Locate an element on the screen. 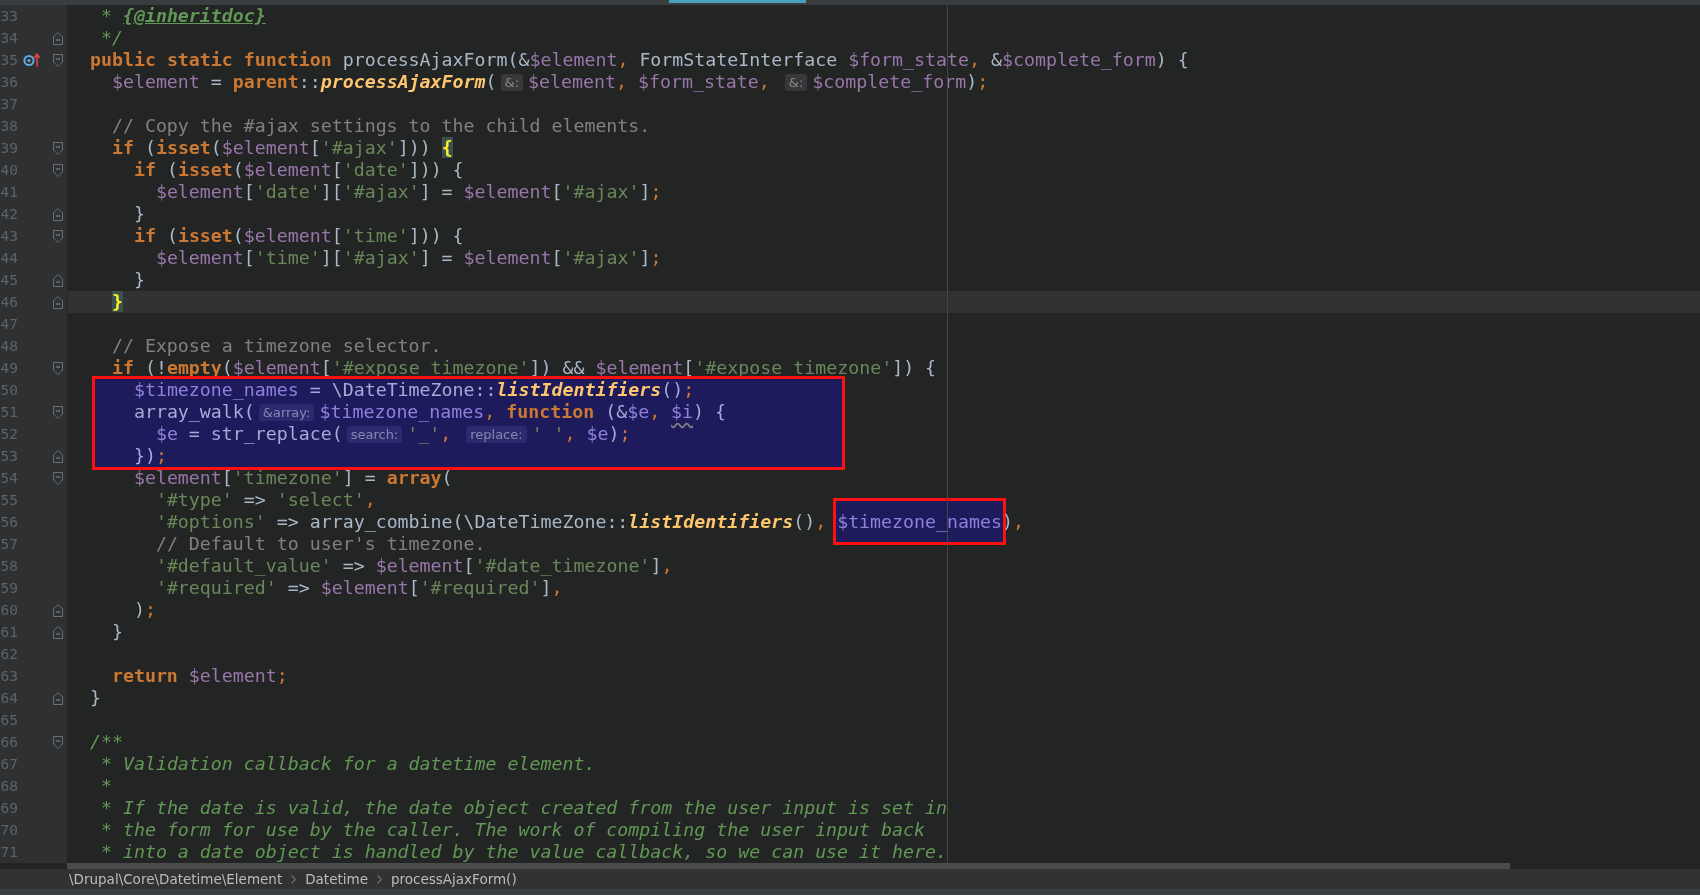 This screenshot has width=1700, height=895. code-text: $element['time']['#ajax'] = $element['#ajax']; is located at coordinates (408, 257).